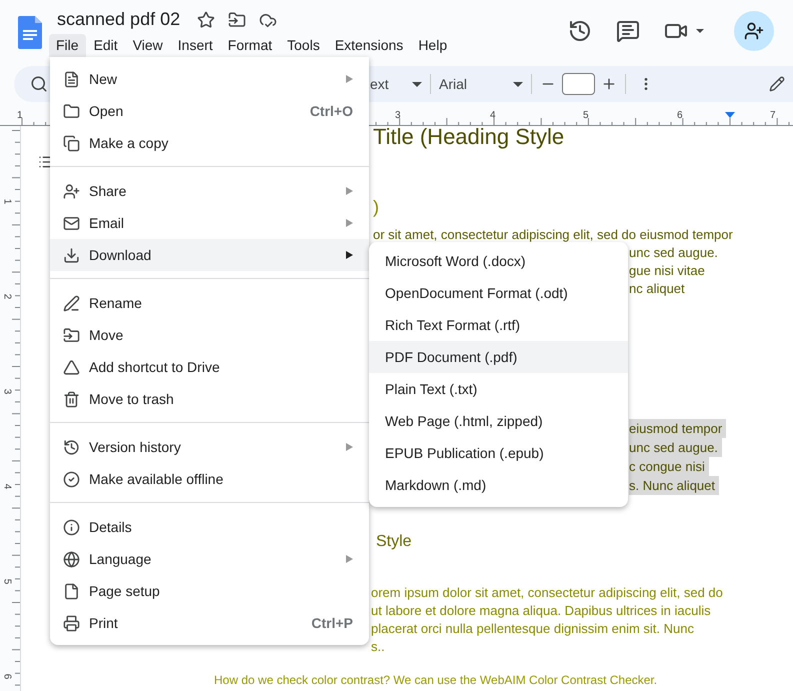  I want to click on style-dropdown: ext, so click(396, 84).